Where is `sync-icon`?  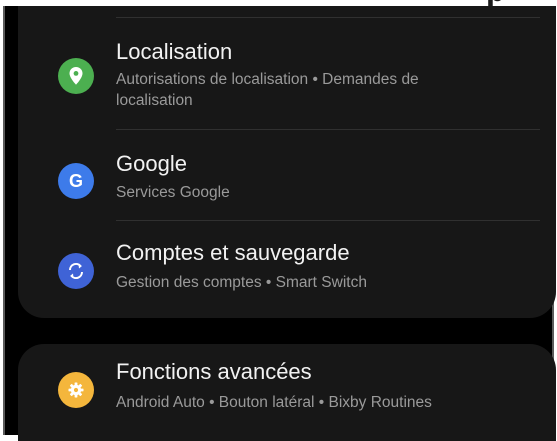 sync-icon is located at coordinates (76, 271).